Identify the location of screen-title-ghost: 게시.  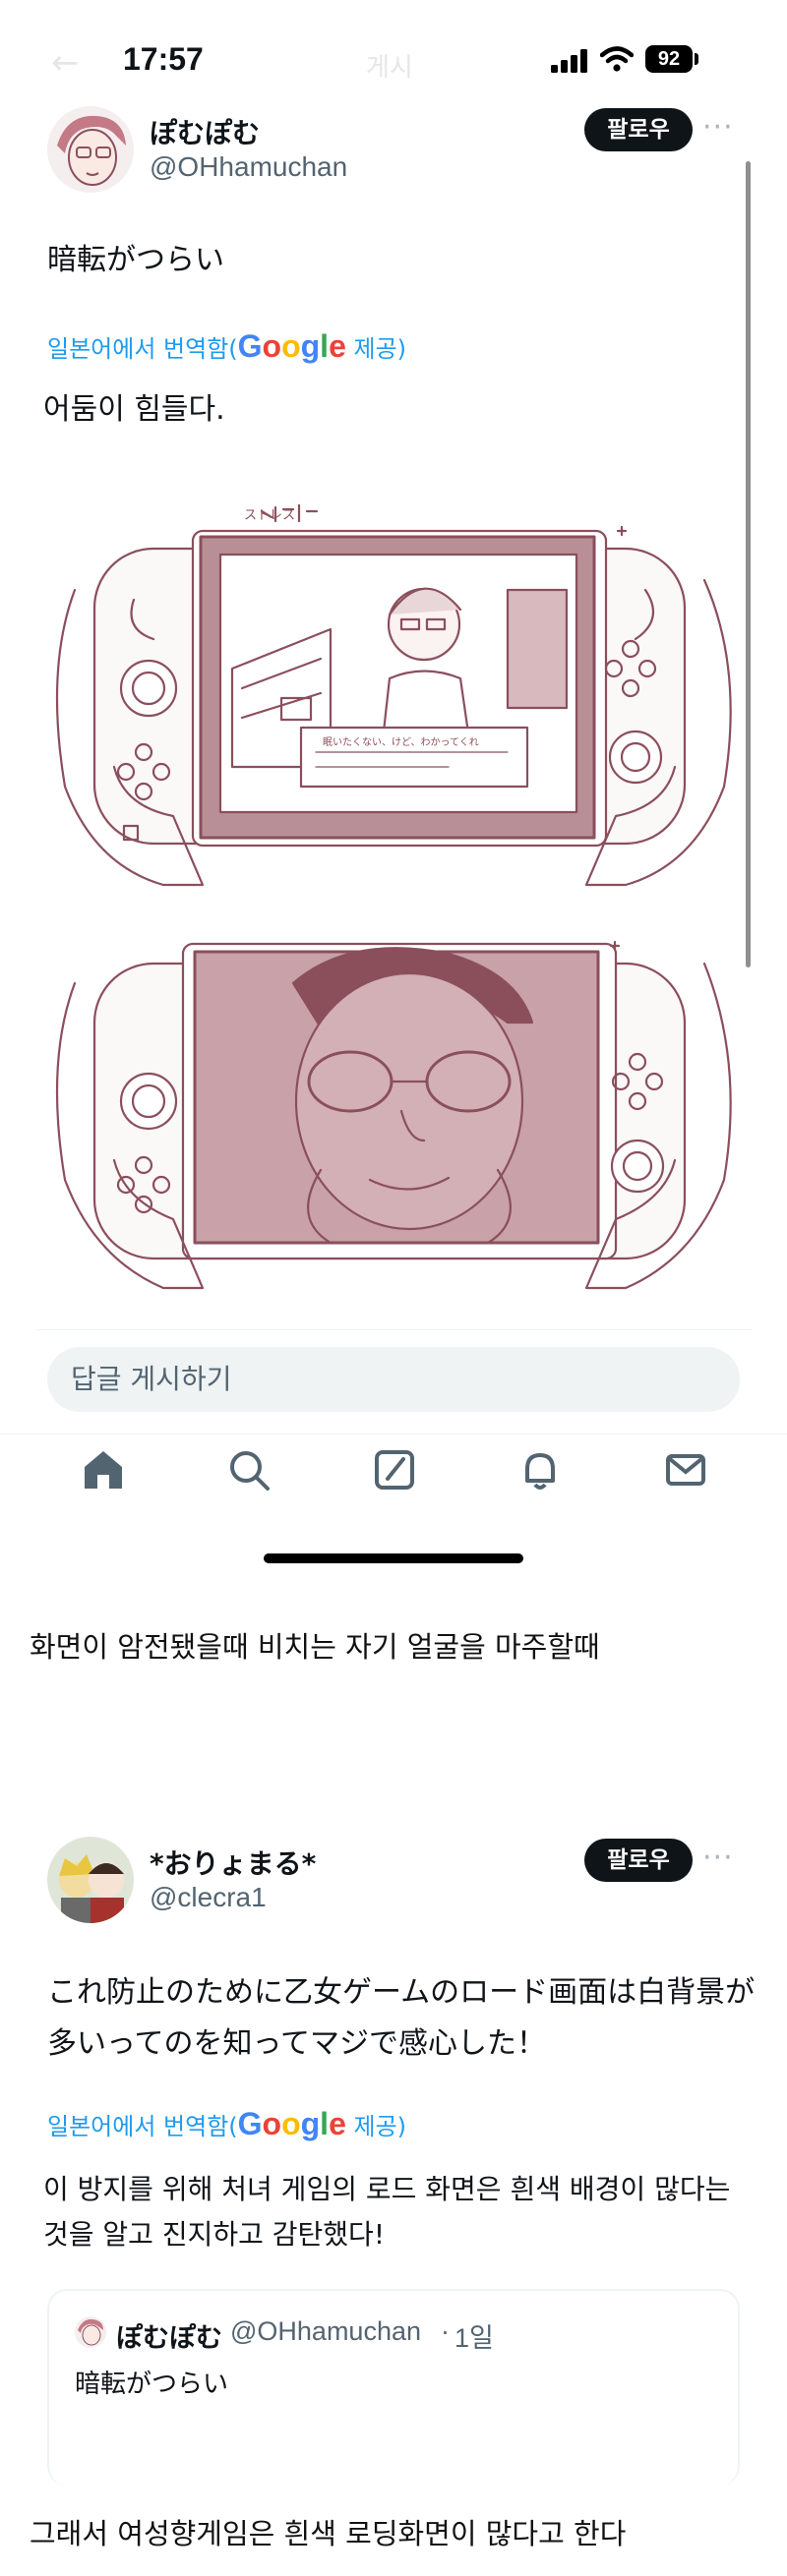
(389, 68).